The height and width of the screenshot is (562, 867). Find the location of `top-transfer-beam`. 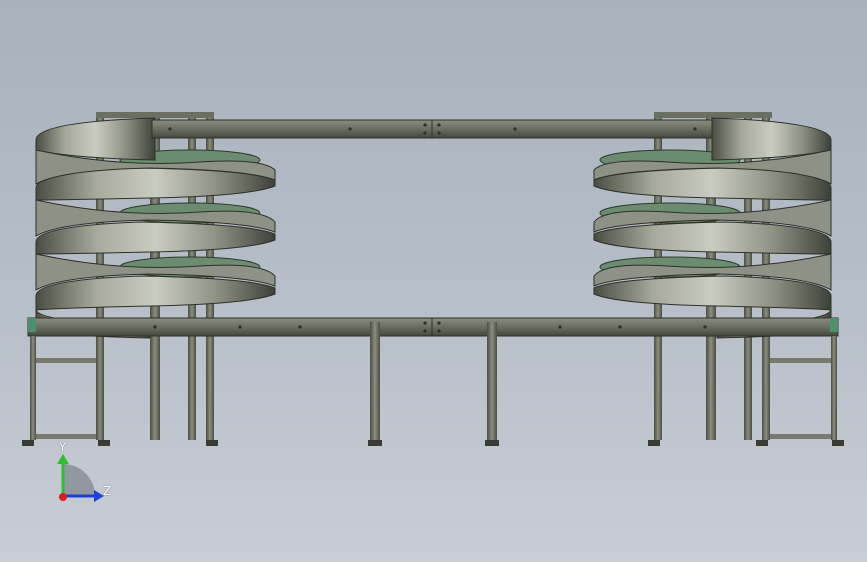

top-transfer-beam is located at coordinates (432, 129).